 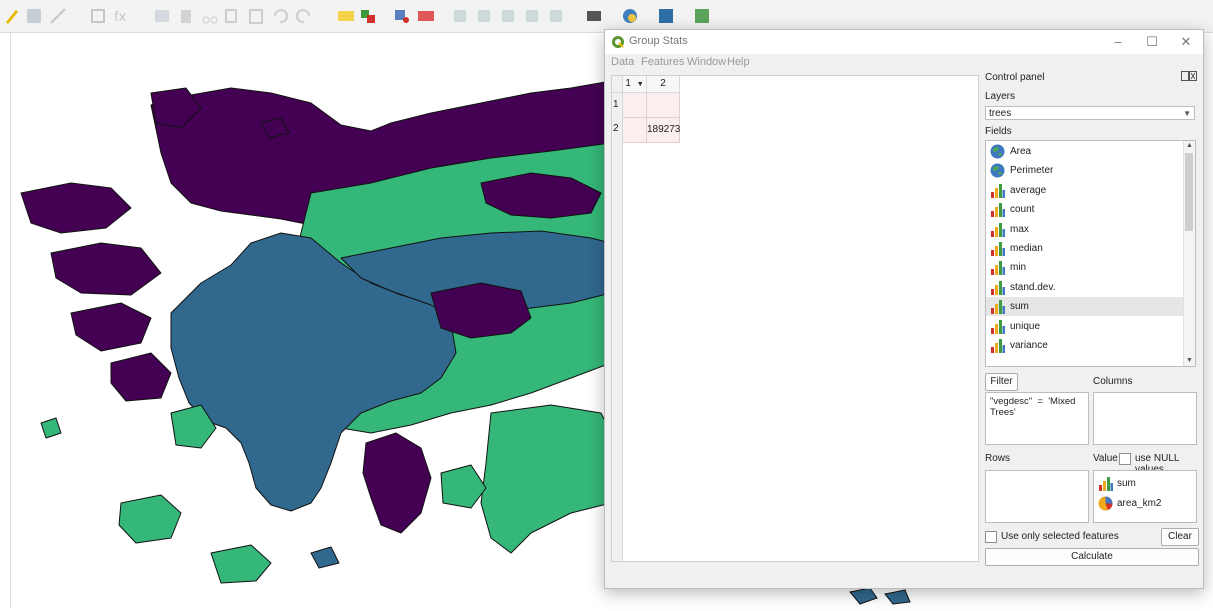 What do you see at coordinates (402, 16) in the screenshot?
I see `pin-label-icon` at bounding box center [402, 16].